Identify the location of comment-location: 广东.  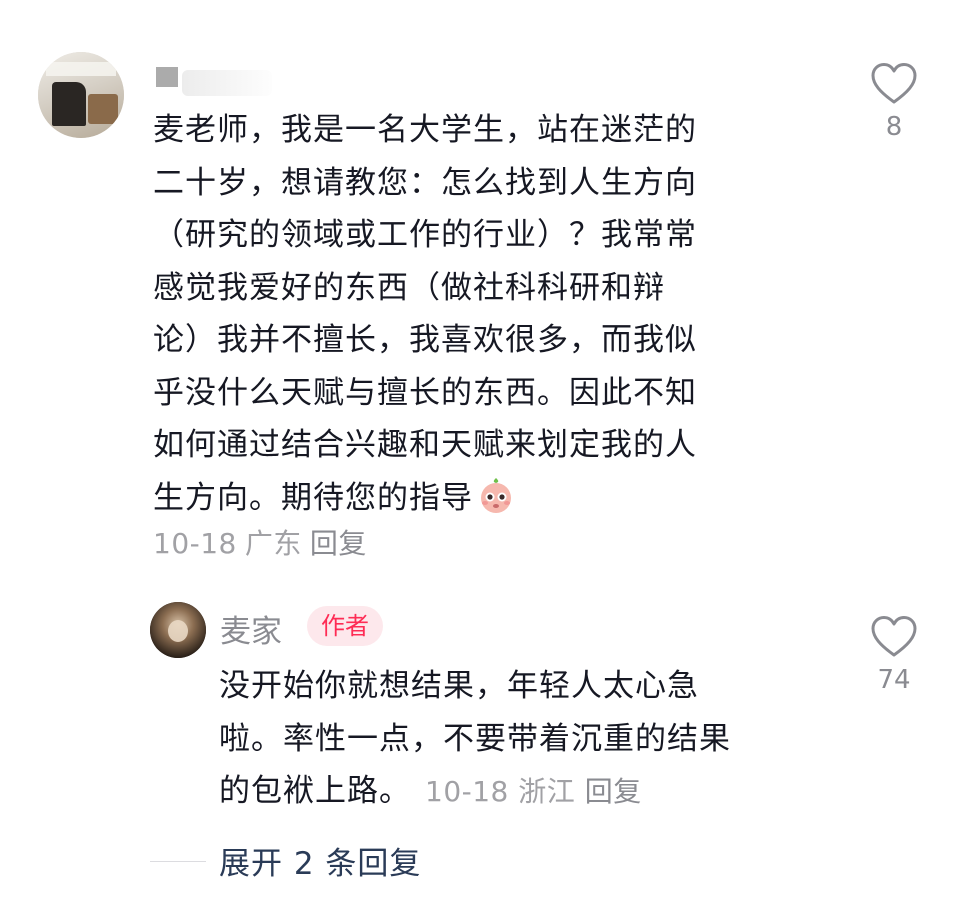
(273, 543).